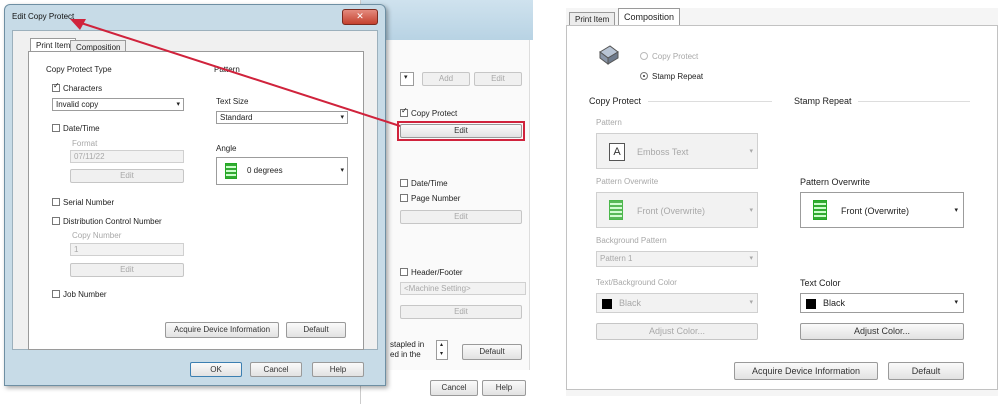 This screenshot has height=404, width=1004. What do you see at coordinates (820, 210) in the screenshot?
I see `front-overwrite-icon` at bounding box center [820, 210].